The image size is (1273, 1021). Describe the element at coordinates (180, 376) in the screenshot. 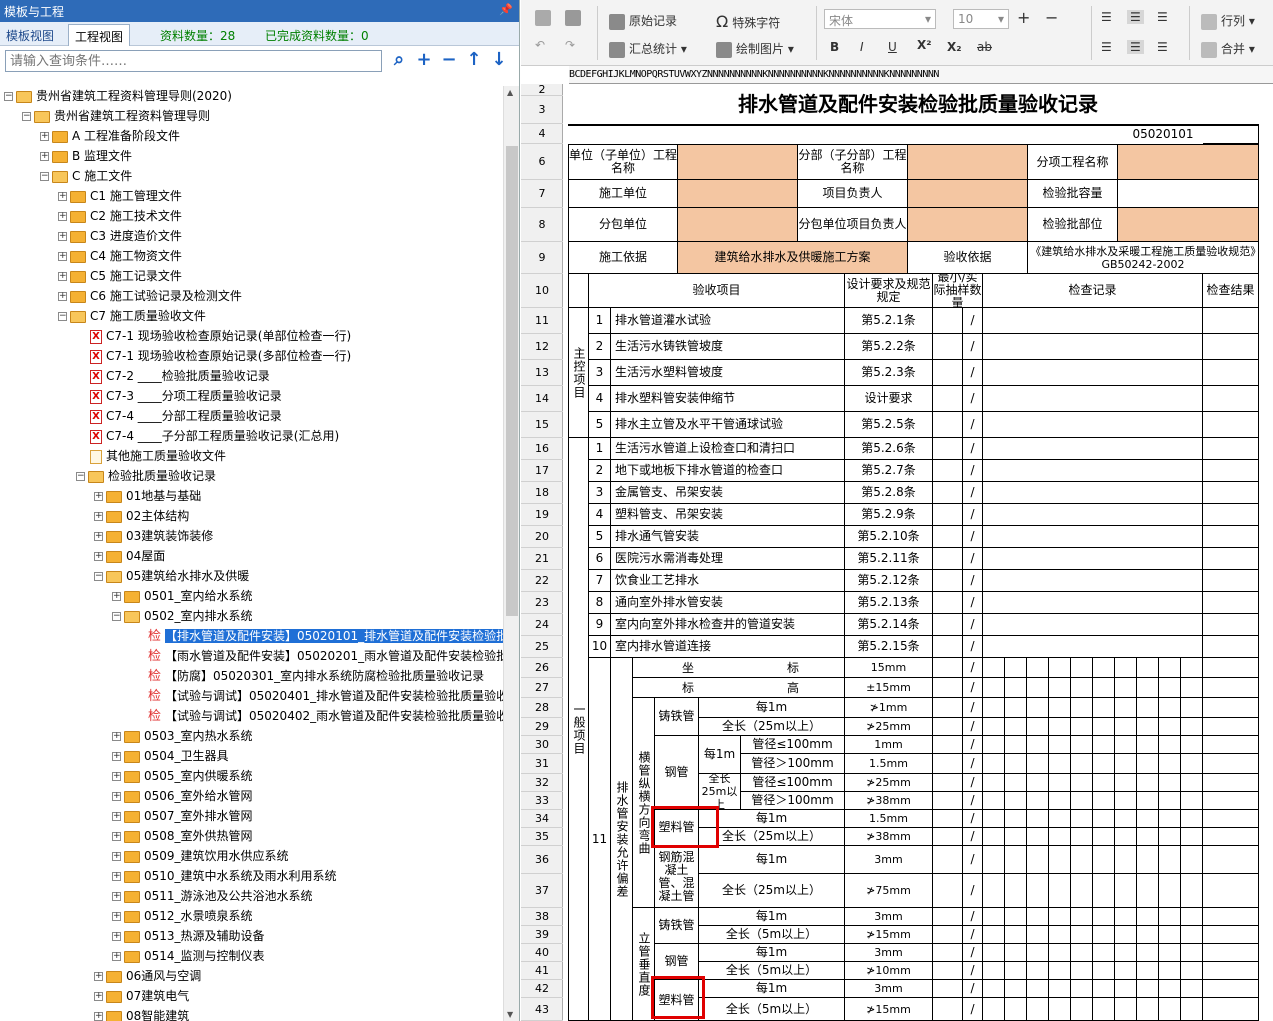

I see `tree-node: X C7-2 ____检验批质量验收记录` at that location.